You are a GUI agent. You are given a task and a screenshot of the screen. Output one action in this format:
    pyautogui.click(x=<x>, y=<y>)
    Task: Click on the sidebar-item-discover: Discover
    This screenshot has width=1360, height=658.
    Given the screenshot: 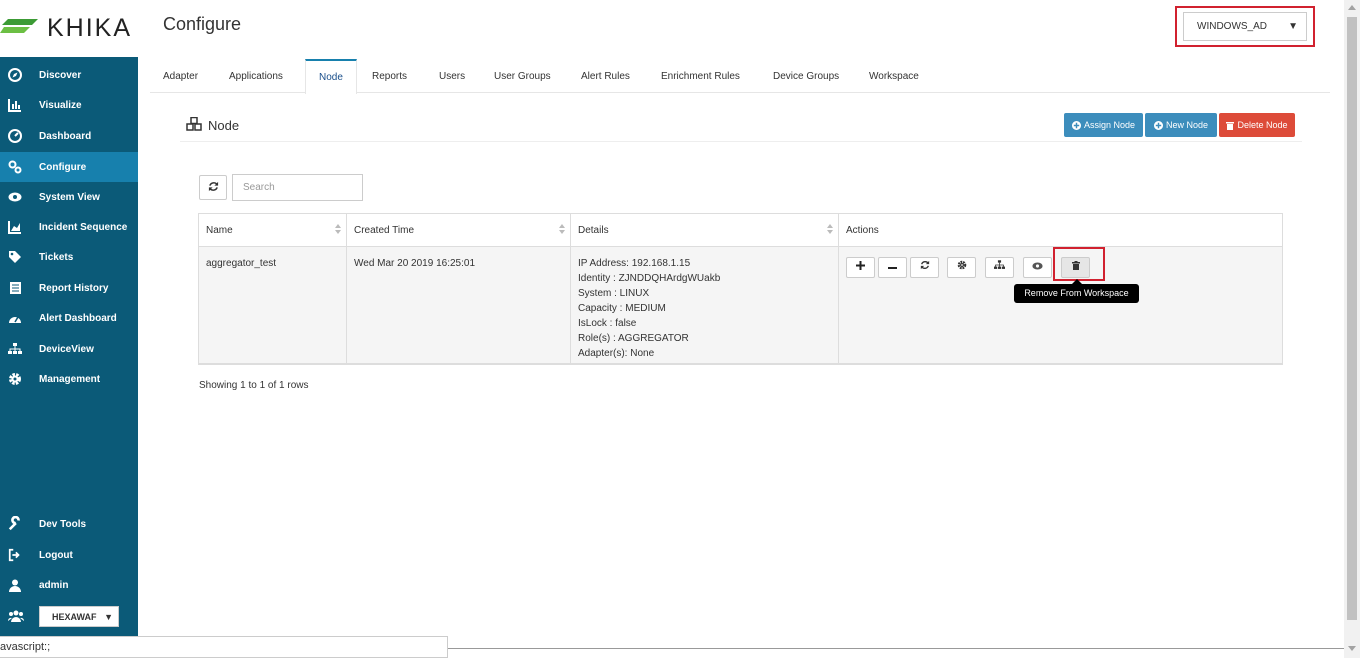 What is the action you would take?
    pyautogui.click(x=69, y=75)
    